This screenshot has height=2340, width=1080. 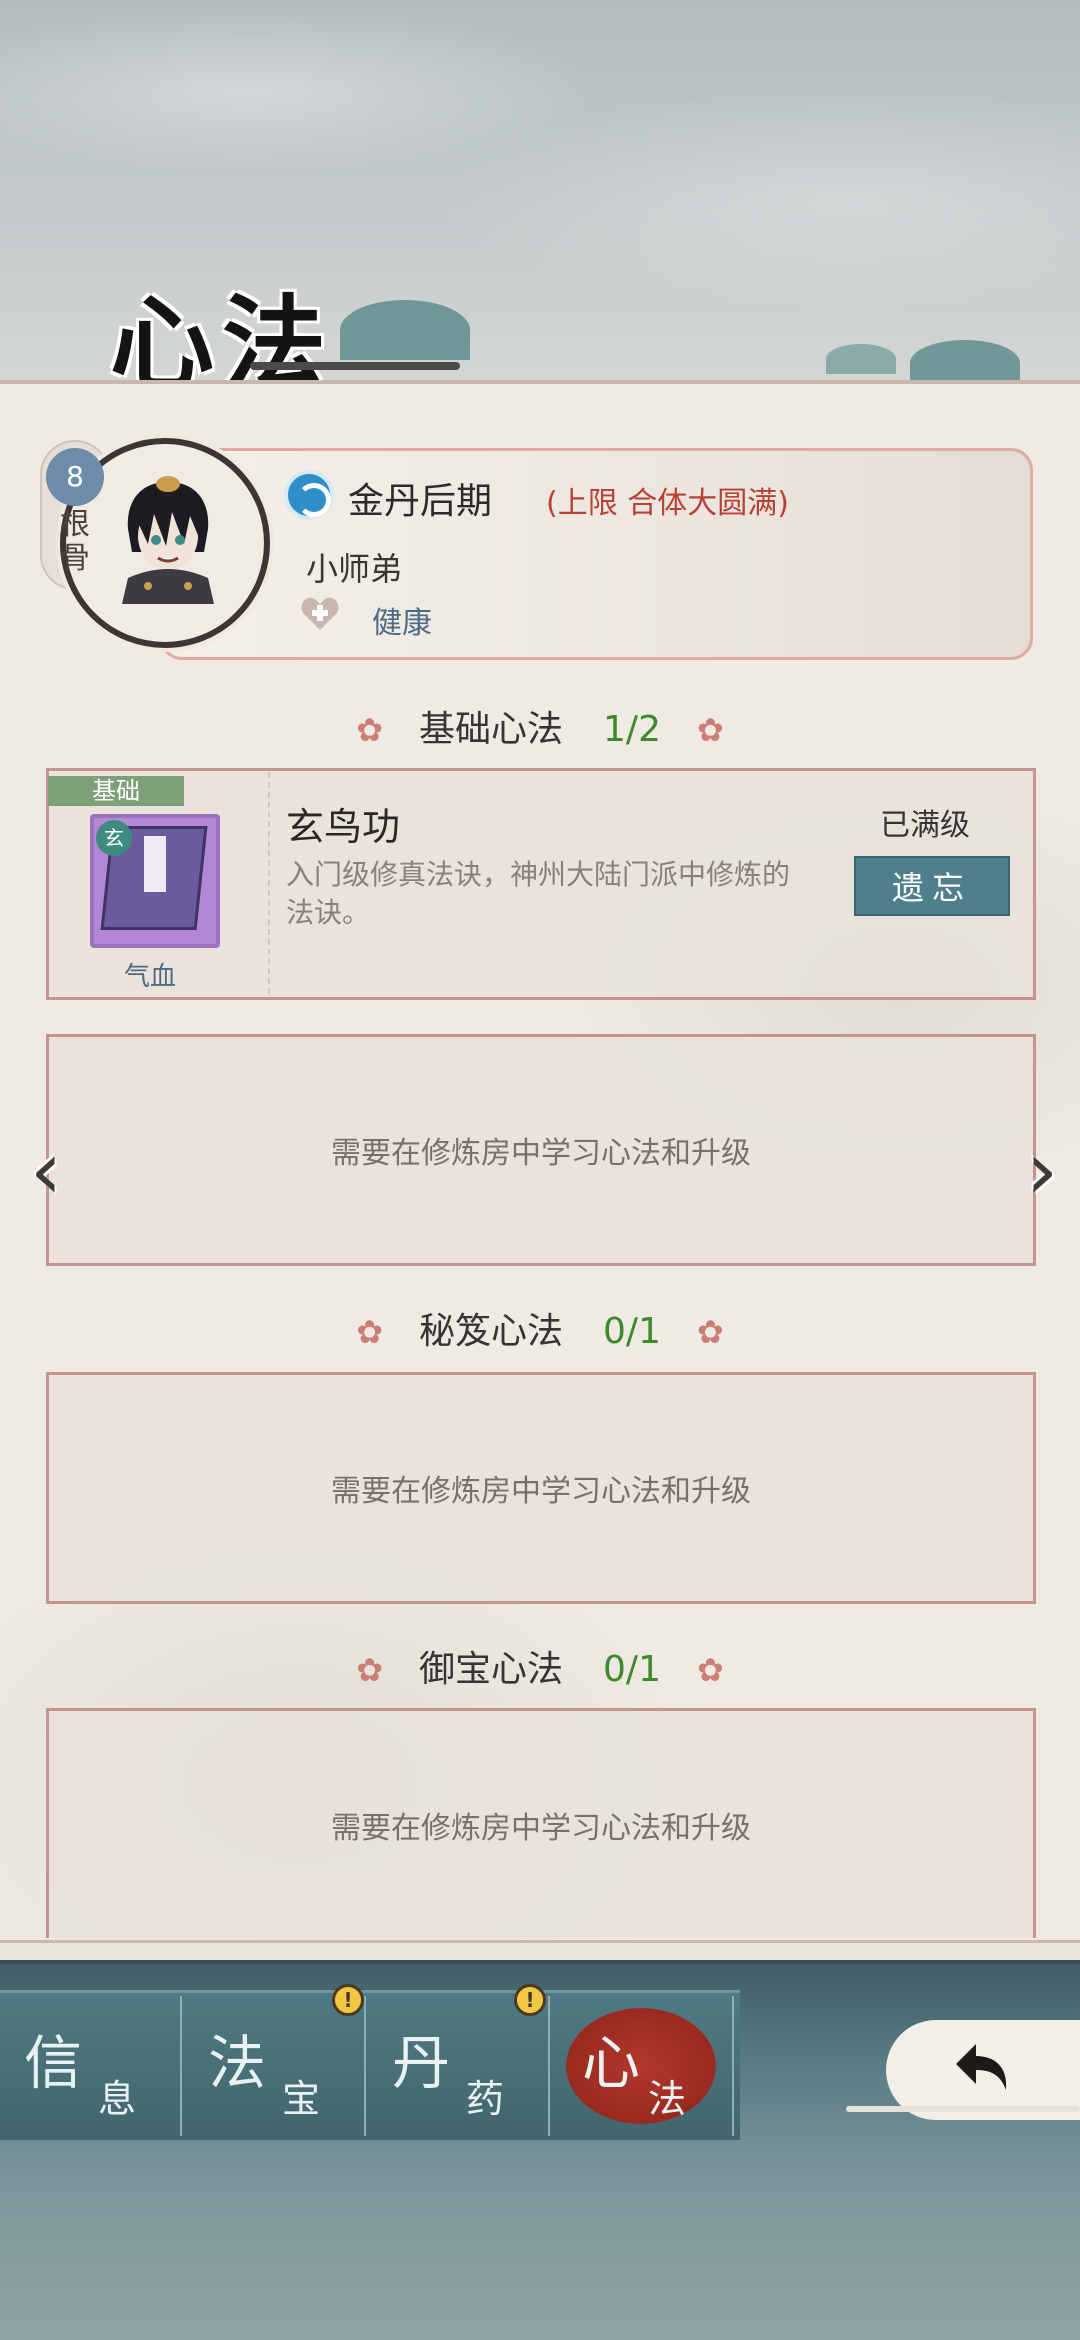 I want to click on section-title-secret: ✿ 秘笈心法 0/1 ✿, so click(x=540, y=1328).